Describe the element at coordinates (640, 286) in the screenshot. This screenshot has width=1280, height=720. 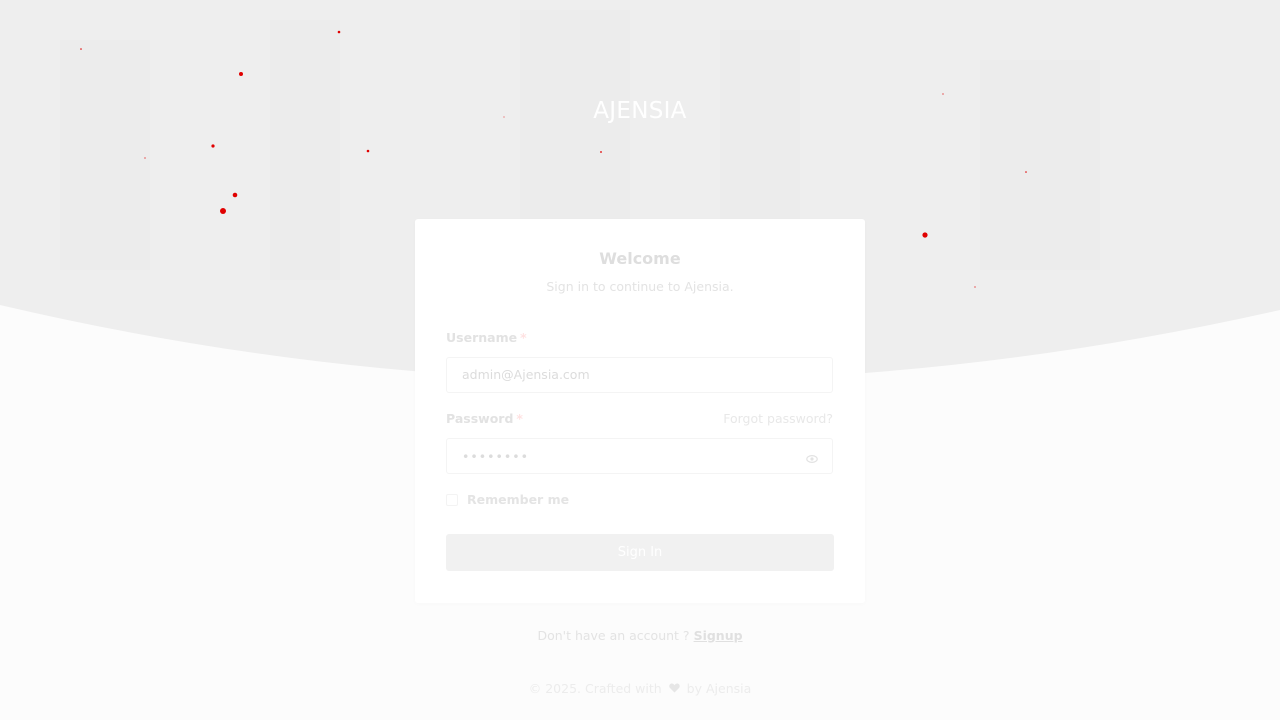
I see `login-subtitle: Sign in to continue to Ajensia.` at that location.